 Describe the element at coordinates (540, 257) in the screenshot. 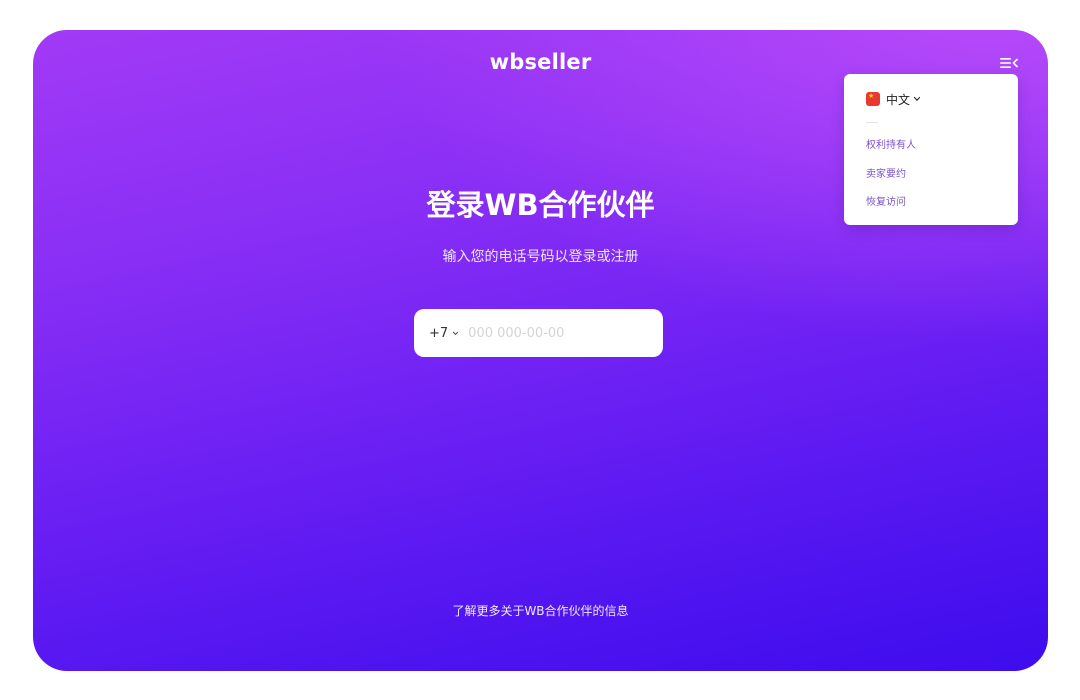

I see `page-subtitle: 输入您的电话号码以登录或注册` at that location.